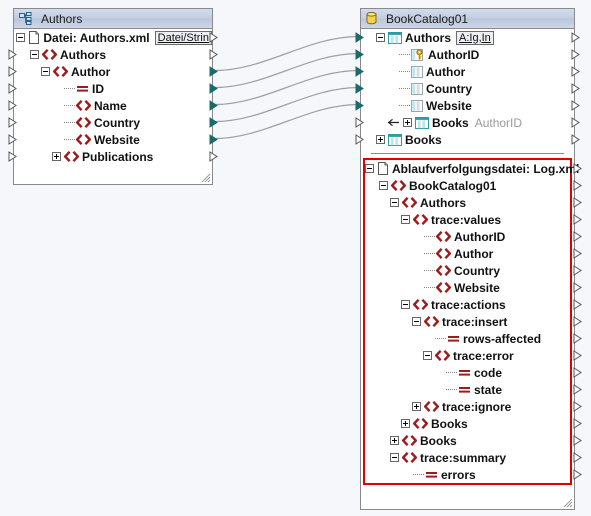 The height and width of the screenshot is (516, 591). What do you see at coordinates (113, 105) in the screenshot?
I see `tree-row: Name` at bounding box center [113, 105].